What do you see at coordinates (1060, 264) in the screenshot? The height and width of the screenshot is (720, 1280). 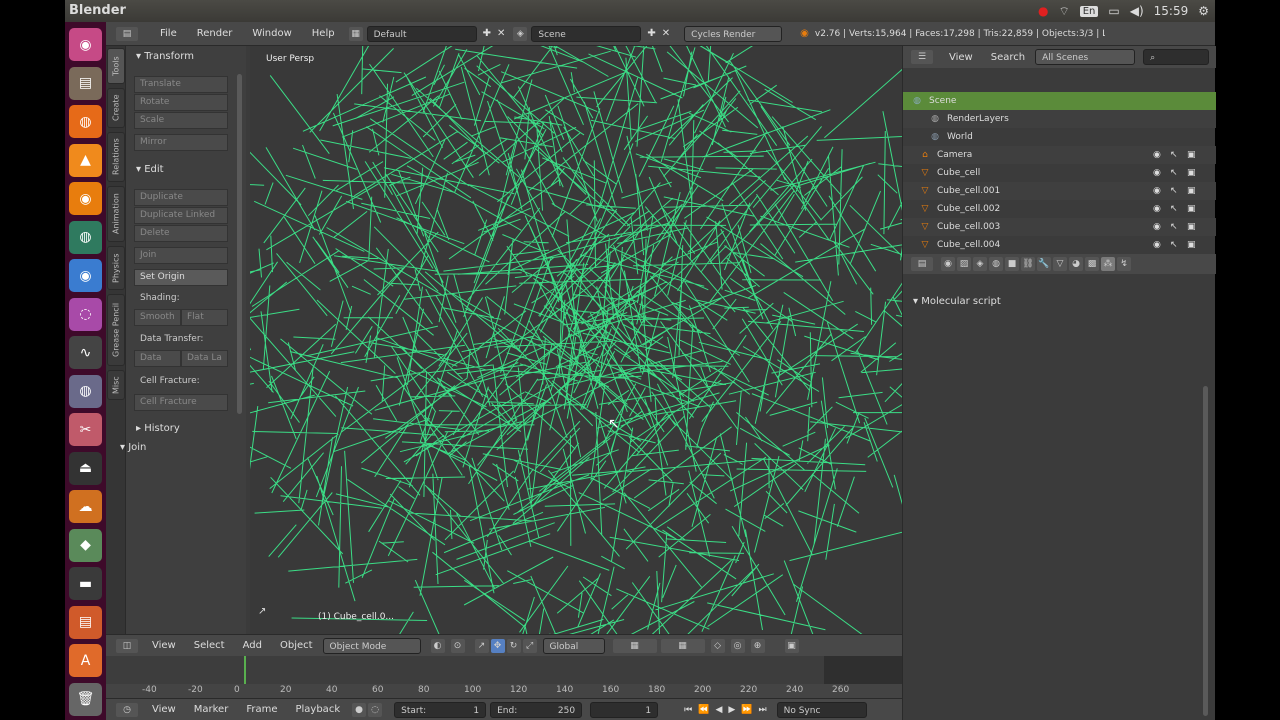 I see `data-tab-icon: ▽` at bounding box center [1060, 264].